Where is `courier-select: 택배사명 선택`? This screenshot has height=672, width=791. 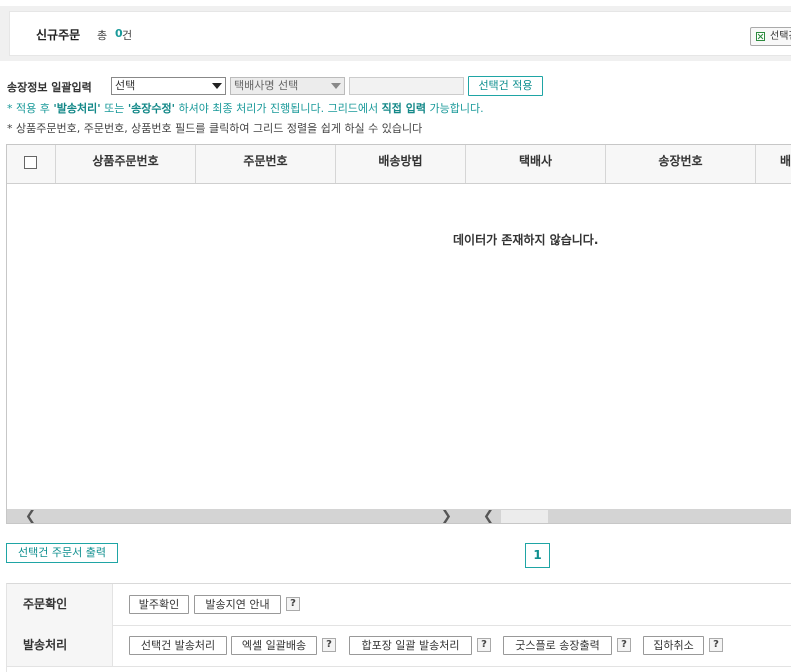 courier-select: 택배사명 선택 is located at coordinates (287, 86).